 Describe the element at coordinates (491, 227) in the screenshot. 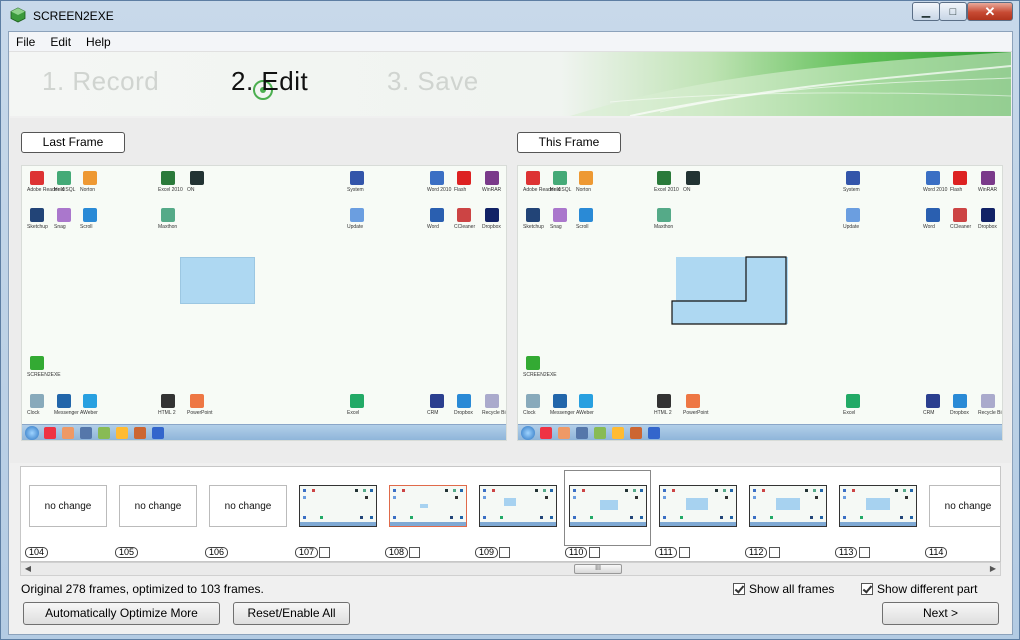

I see `desktop-shortcut-label: Dropbox` at that location.